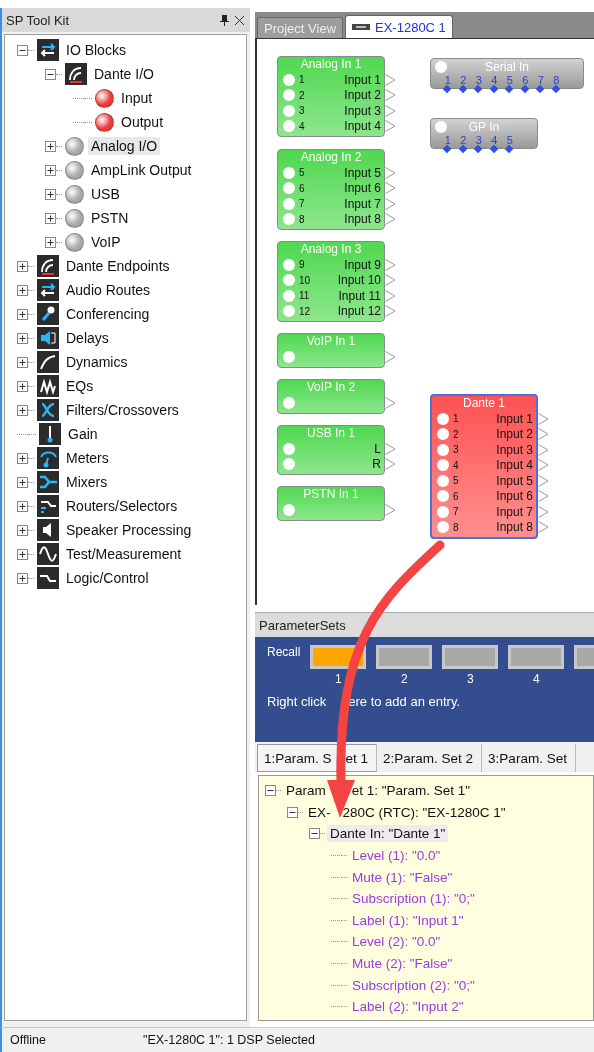  What do you see at coordinates (97, 362) in the screenshot?
I see `tree-item: Dynamics` at bounding box center [97, 362].